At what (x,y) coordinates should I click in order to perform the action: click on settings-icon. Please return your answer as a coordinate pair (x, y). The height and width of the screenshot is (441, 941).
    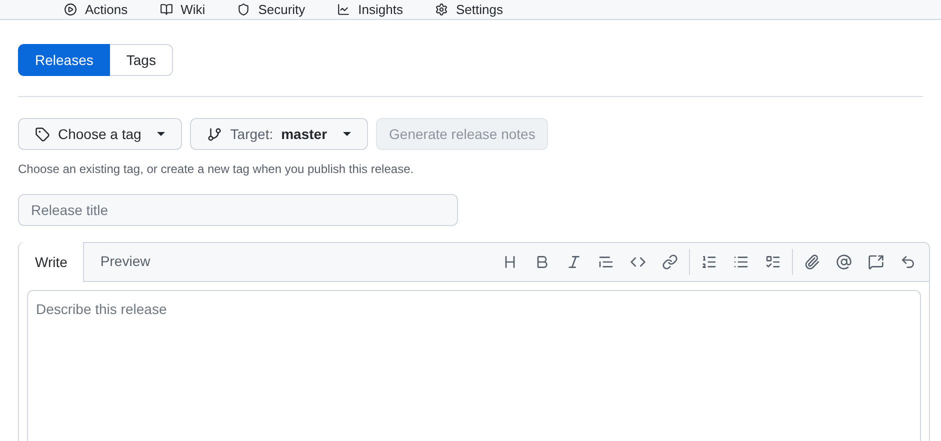
    Looking at the image, I should click on (441, 9).